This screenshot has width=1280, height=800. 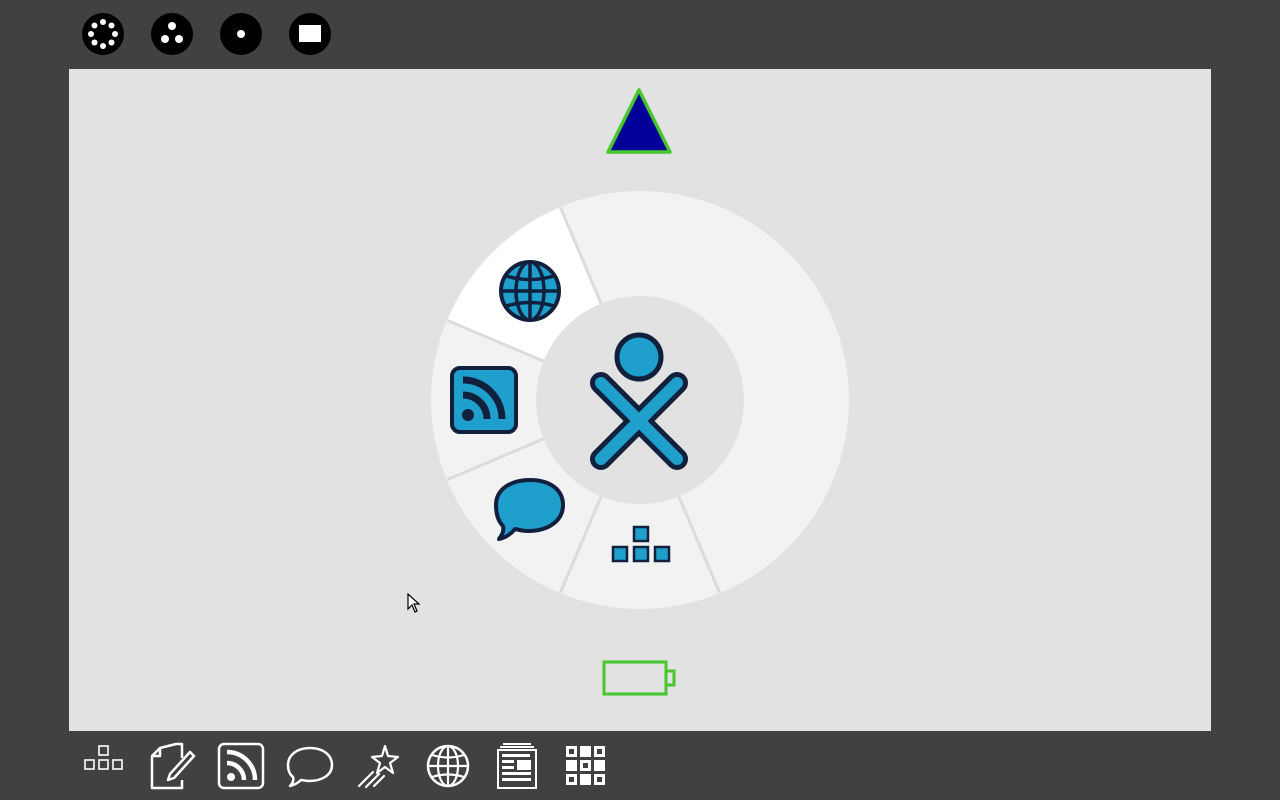 I want to click on tray-read-button, so click(x=517, y=766).